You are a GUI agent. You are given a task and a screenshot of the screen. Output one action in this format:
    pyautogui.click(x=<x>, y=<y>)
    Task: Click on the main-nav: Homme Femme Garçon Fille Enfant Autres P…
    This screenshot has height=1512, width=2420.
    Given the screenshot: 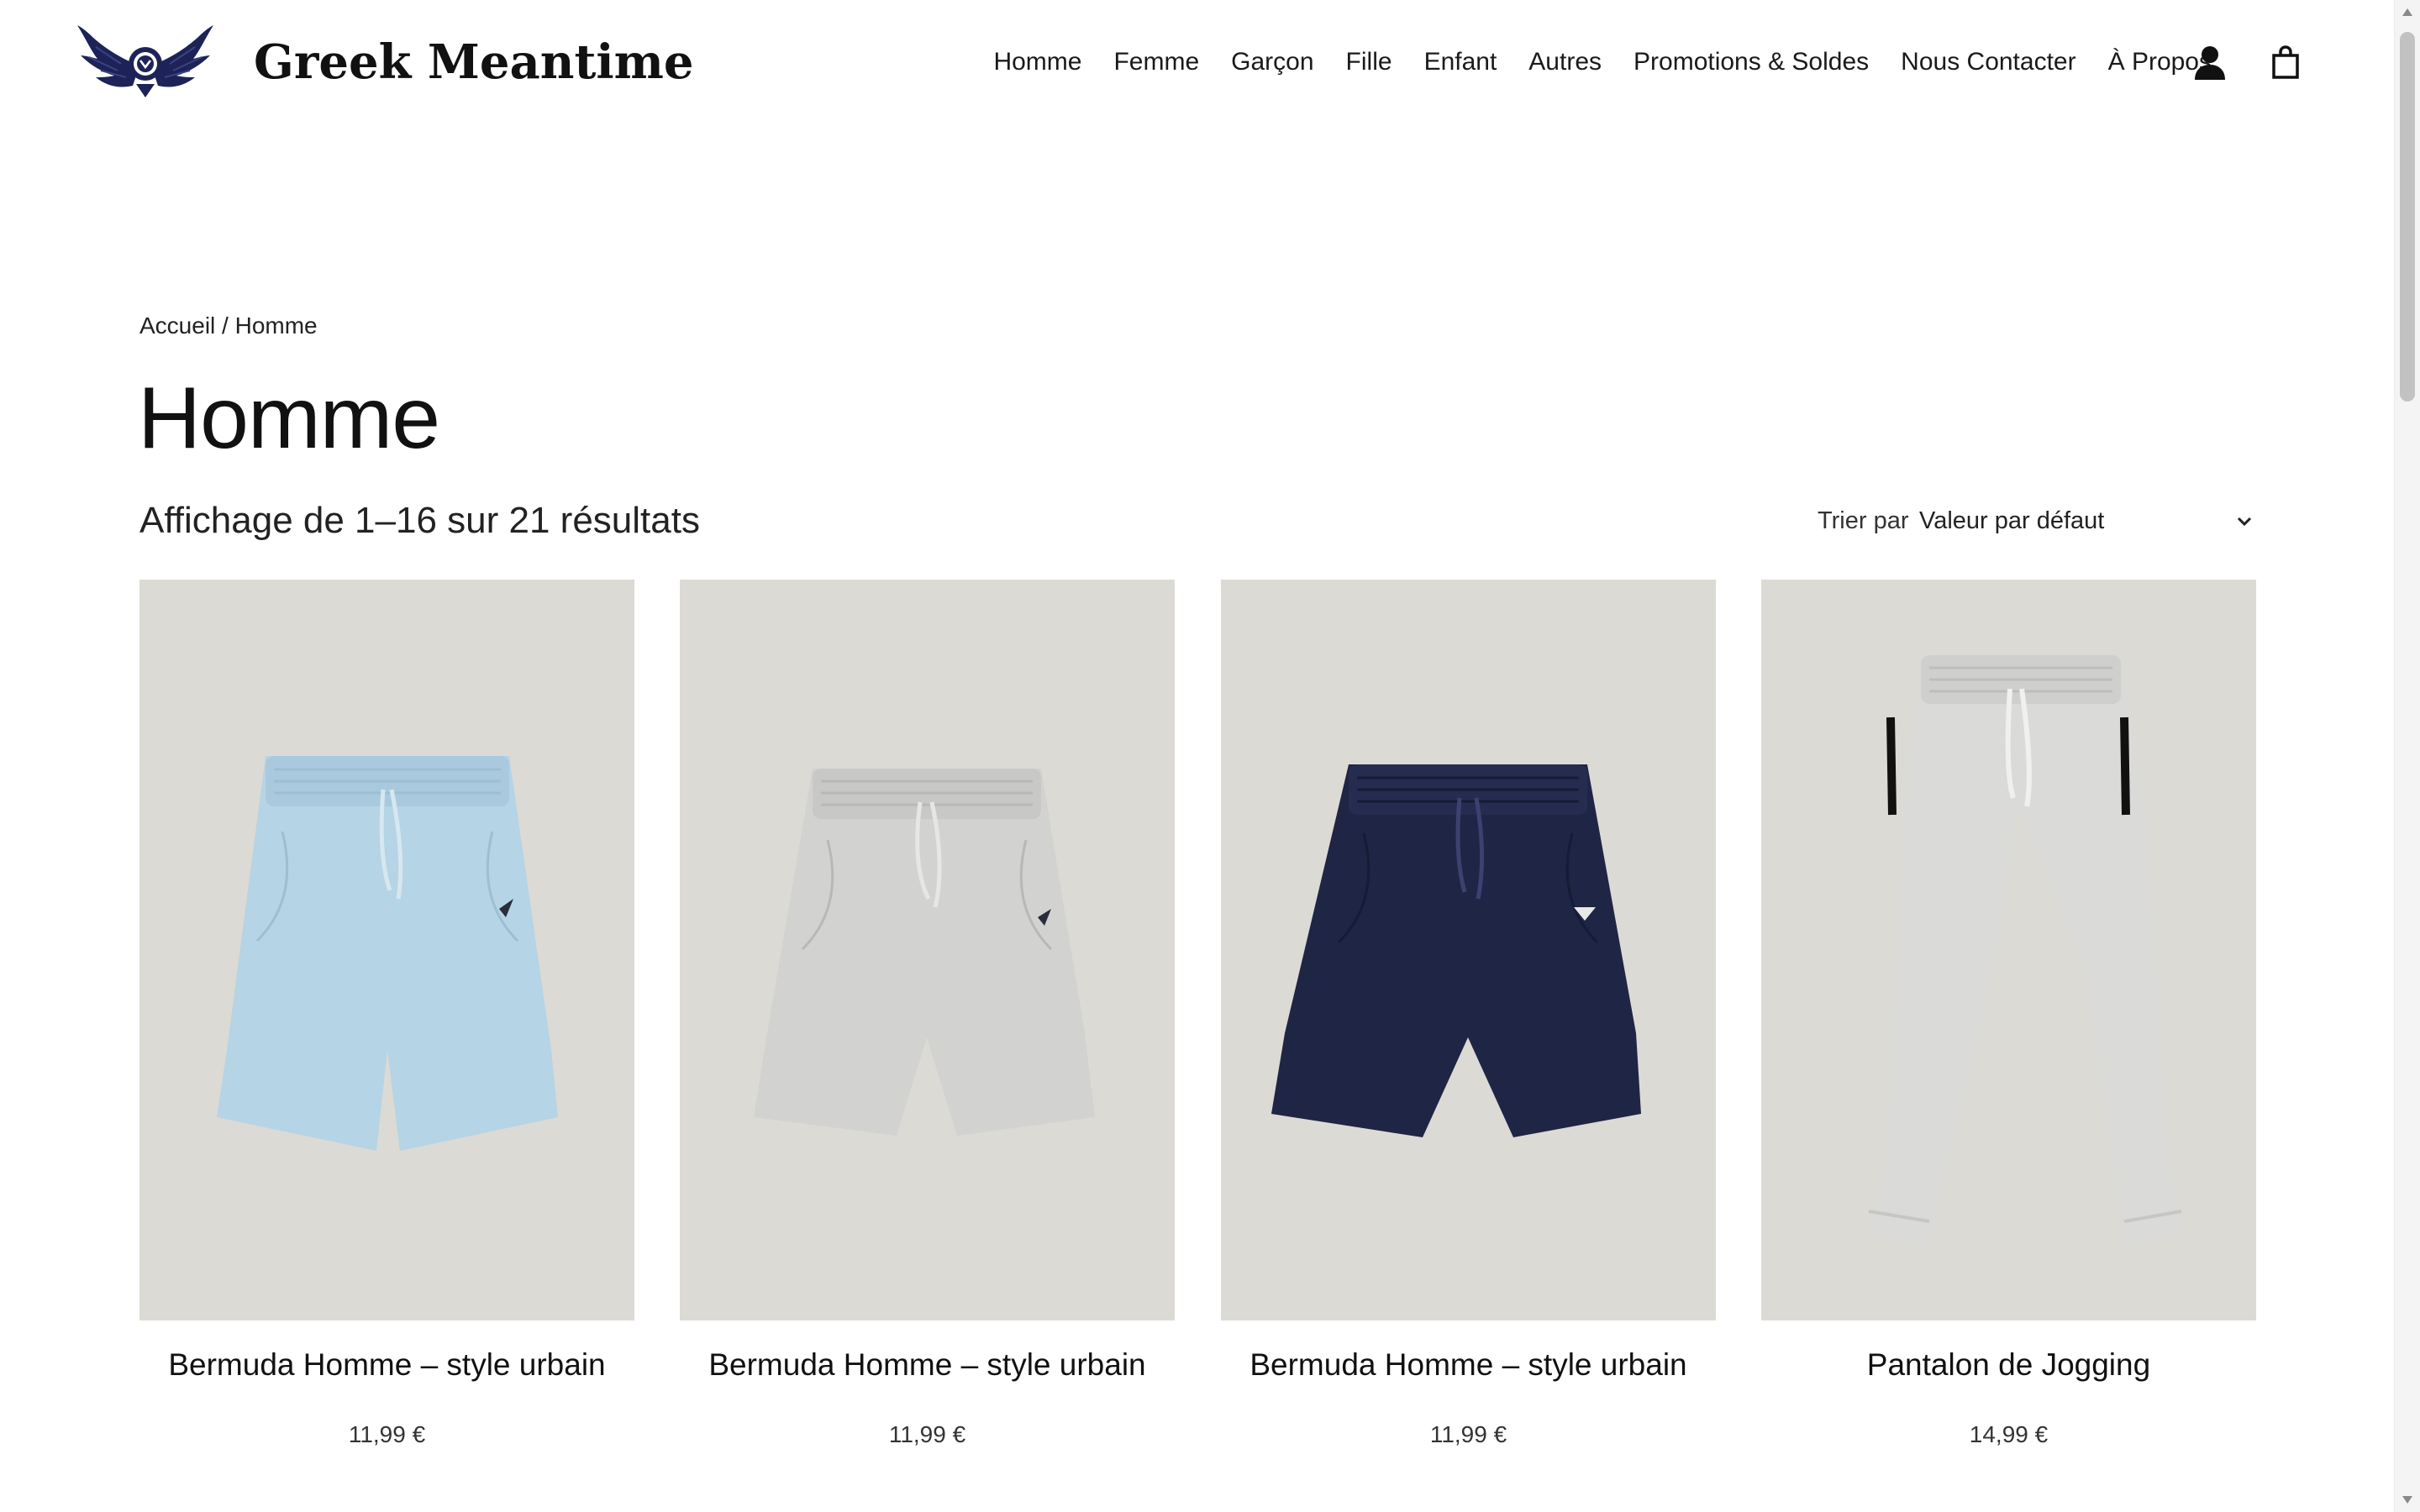 What is the action you would take?
    pyautogui.click(x=1602, y=62)
    